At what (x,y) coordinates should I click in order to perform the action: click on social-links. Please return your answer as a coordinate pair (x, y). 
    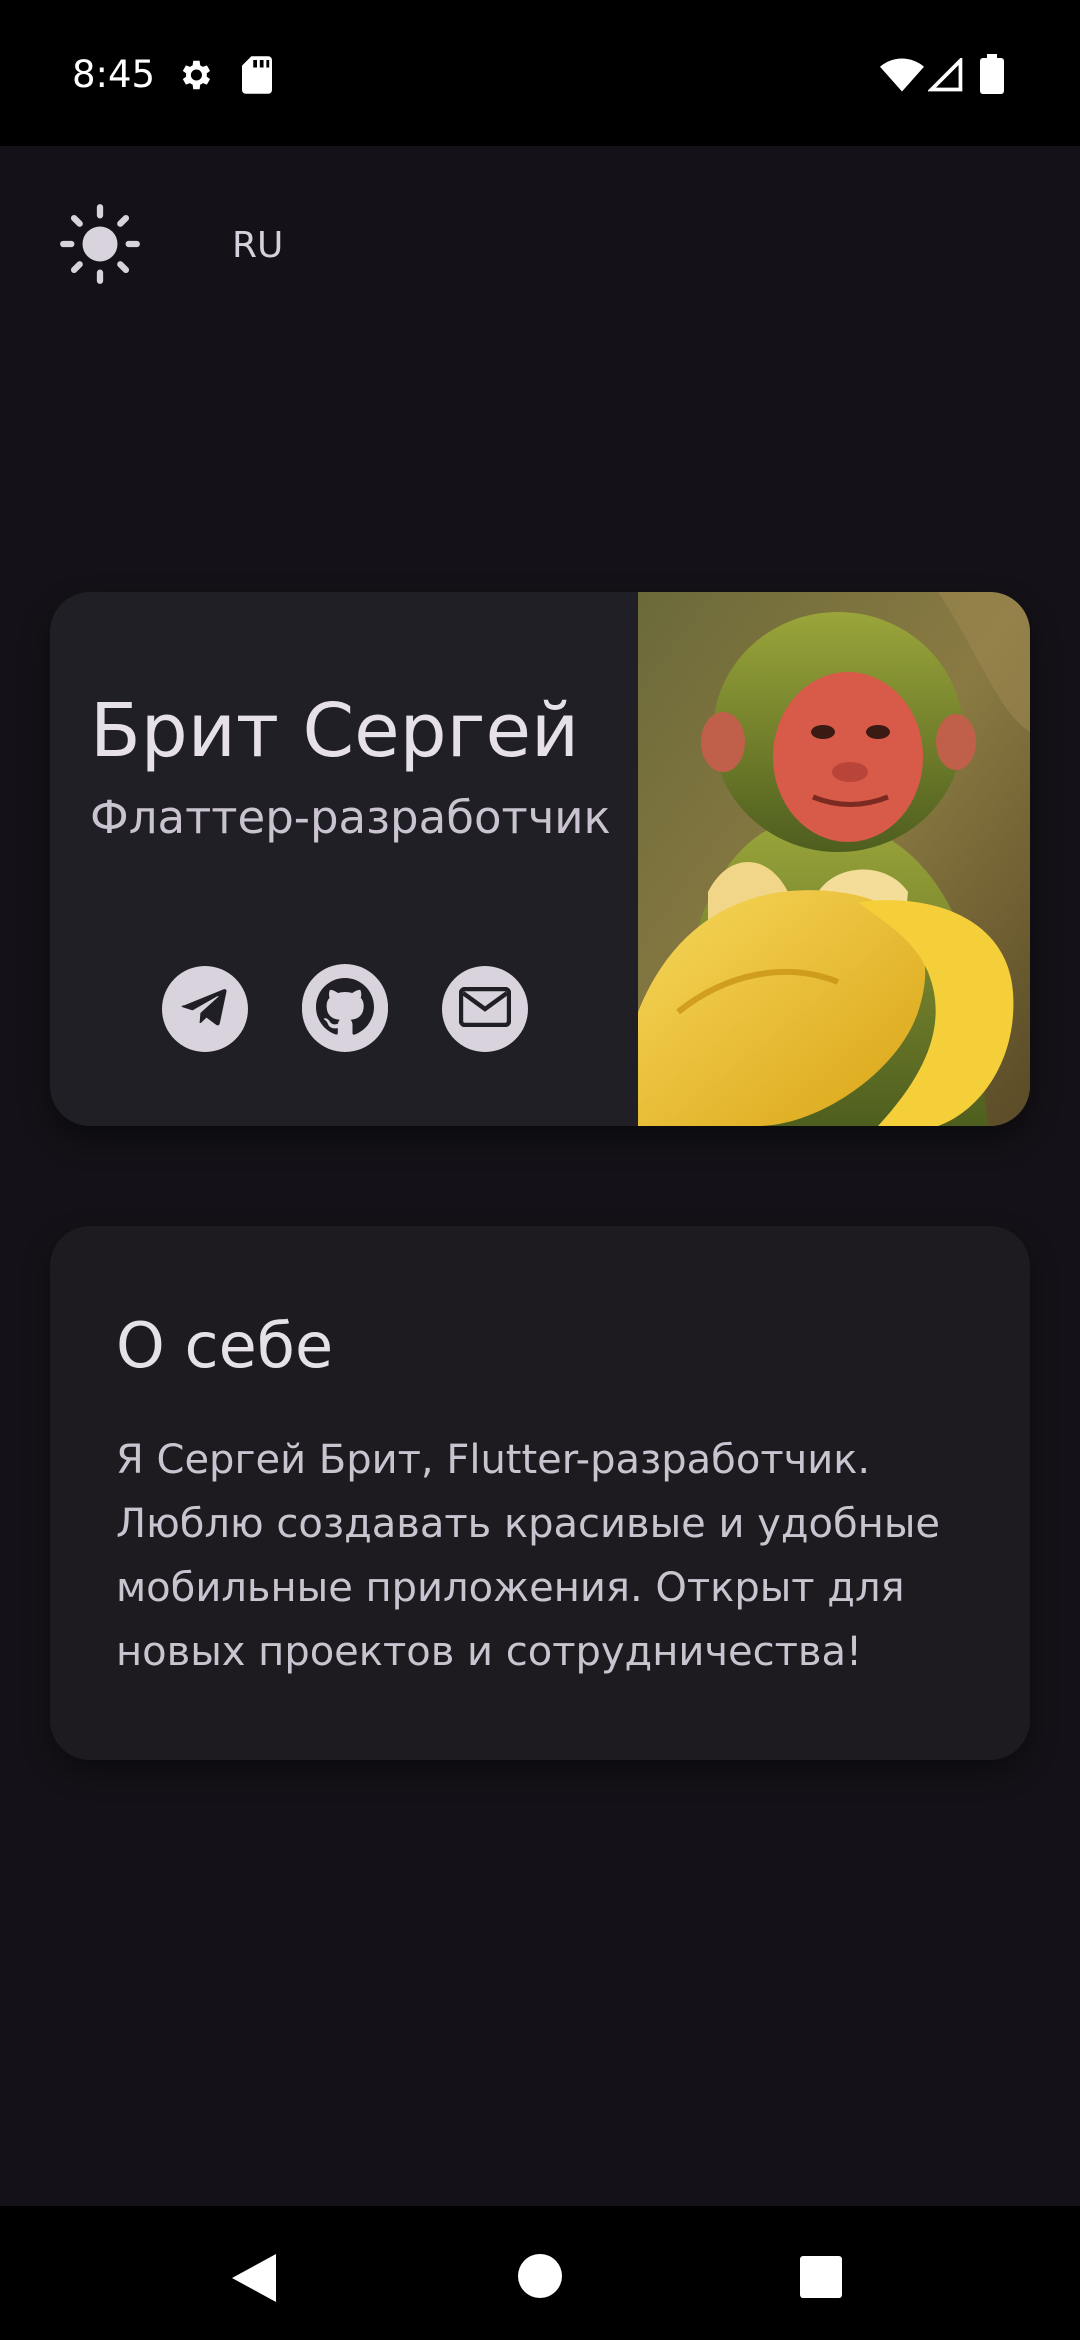
    Looking at the image, I should click on (345, 1009).